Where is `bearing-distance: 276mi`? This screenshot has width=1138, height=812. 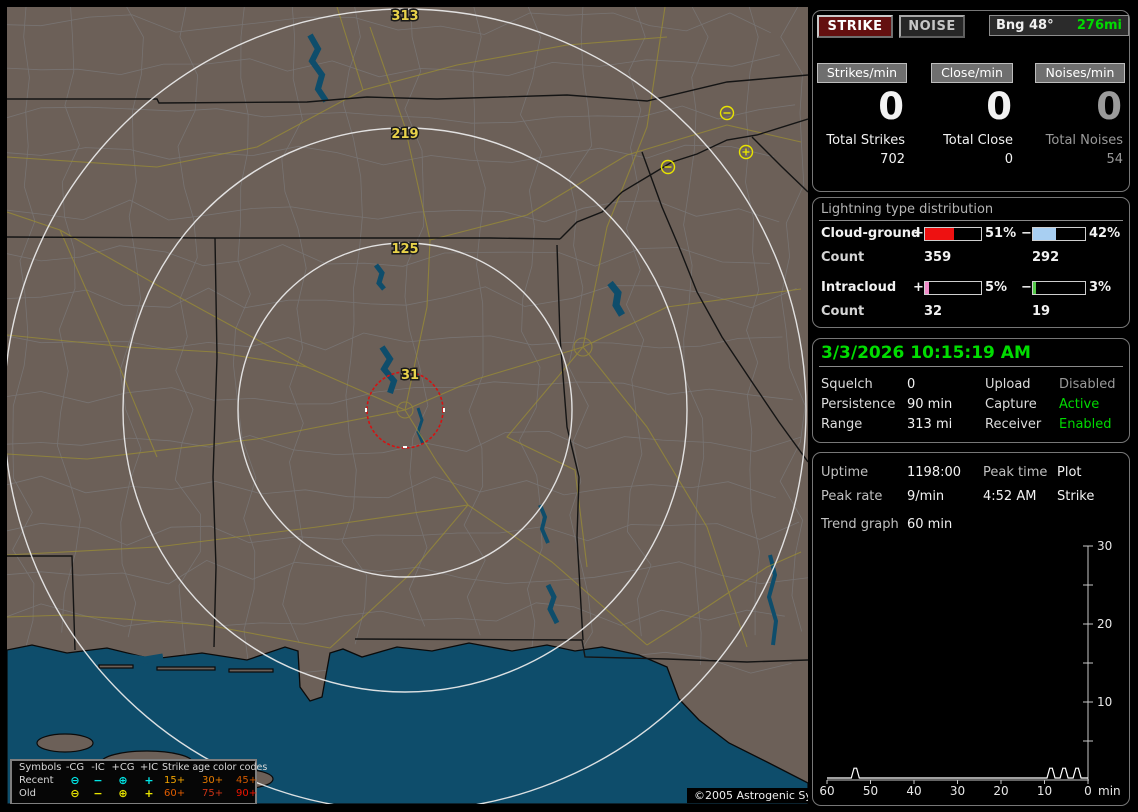
bearing-distance: 276mi is located at coordinates (1099, 25).